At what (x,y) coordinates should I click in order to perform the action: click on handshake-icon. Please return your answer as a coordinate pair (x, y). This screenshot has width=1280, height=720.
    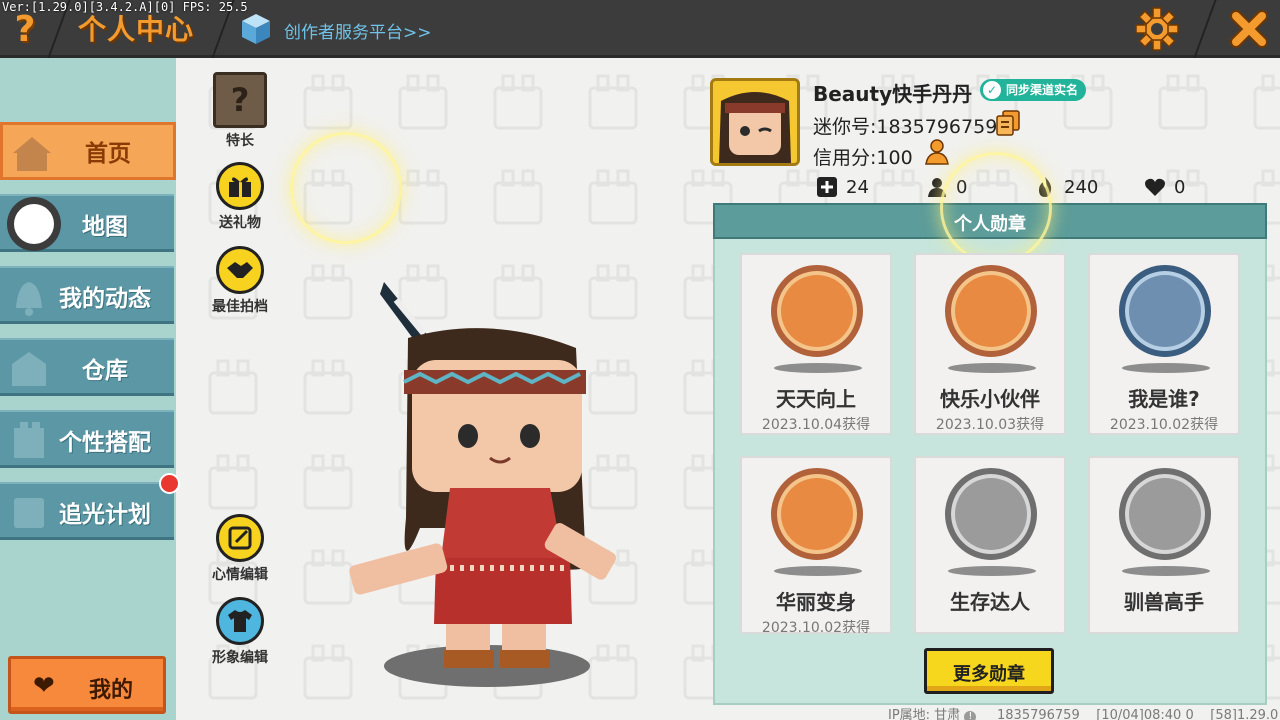
    Looking at the image, I should click on (240, 270).